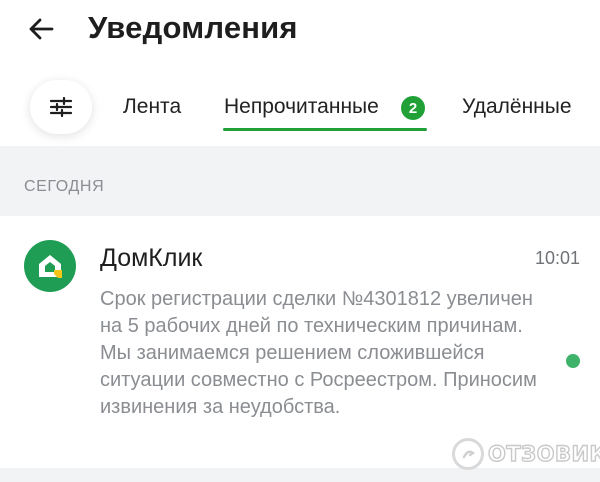  I want to click on house-icon, so click(50, 266).